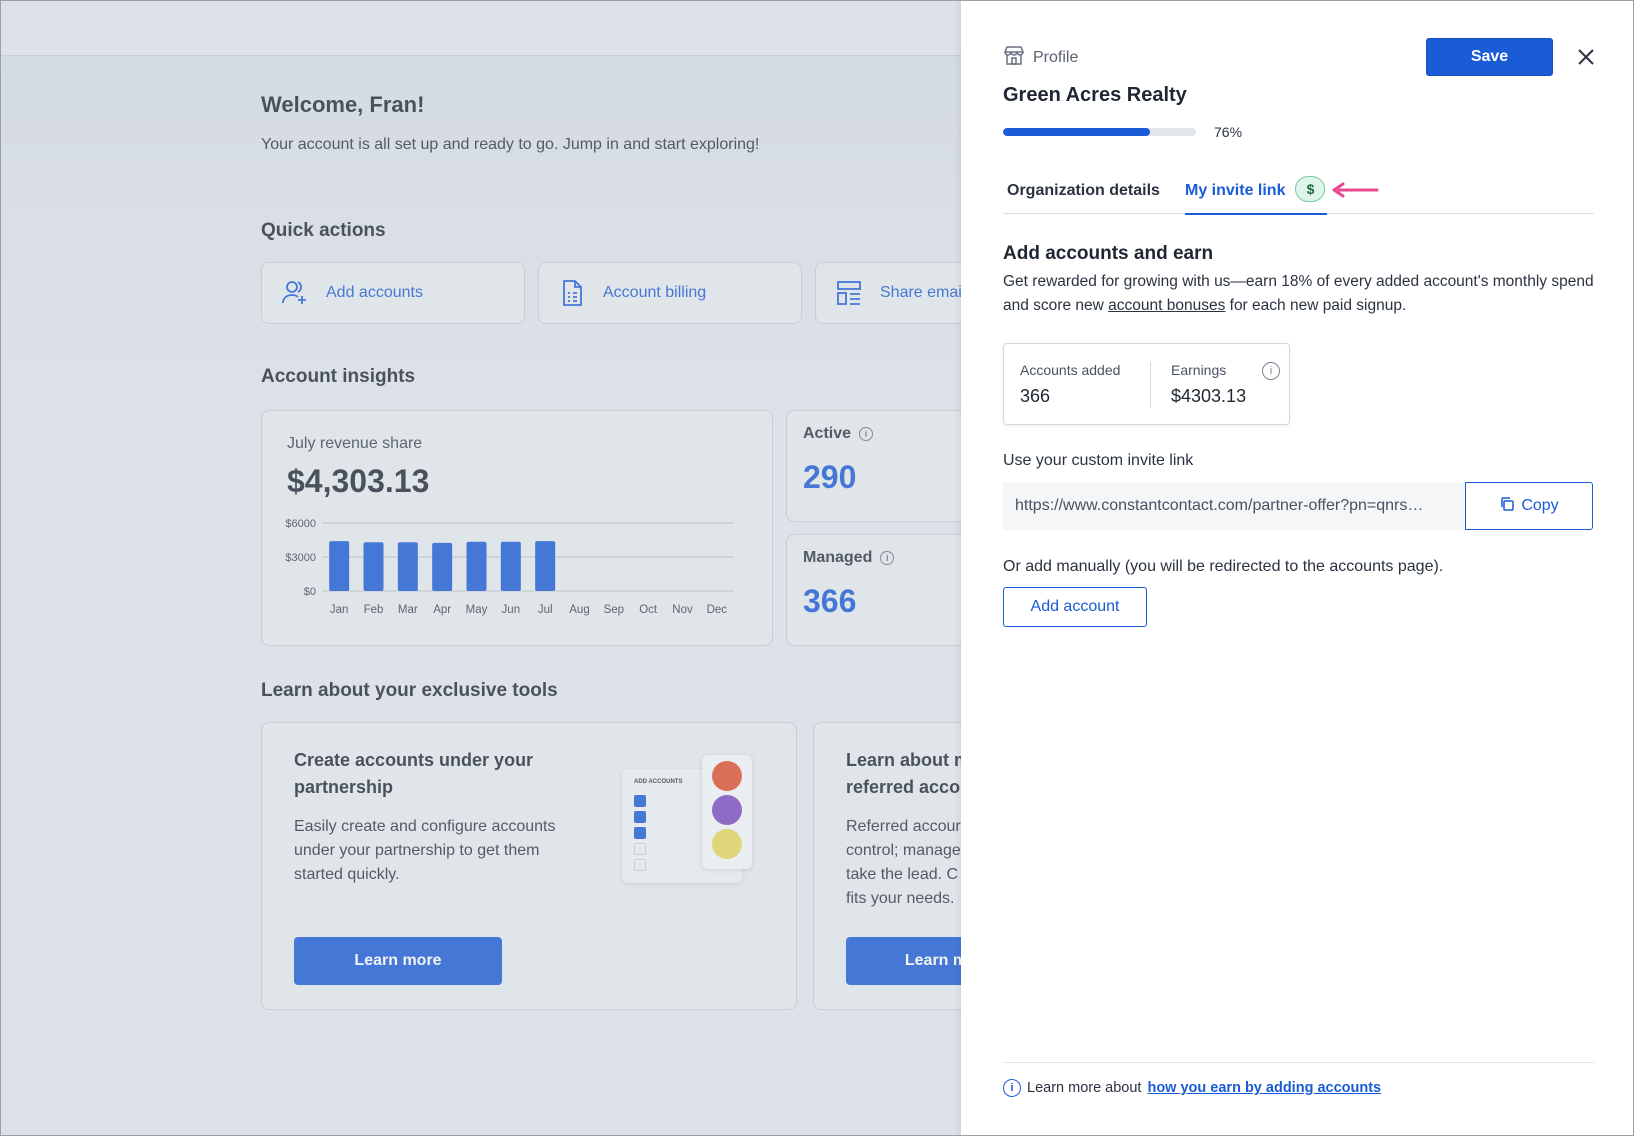  What do you see at coordinates (1489, 57) in the screenshot?
I see `save-button: Save` at bounding box center [1489, 57].